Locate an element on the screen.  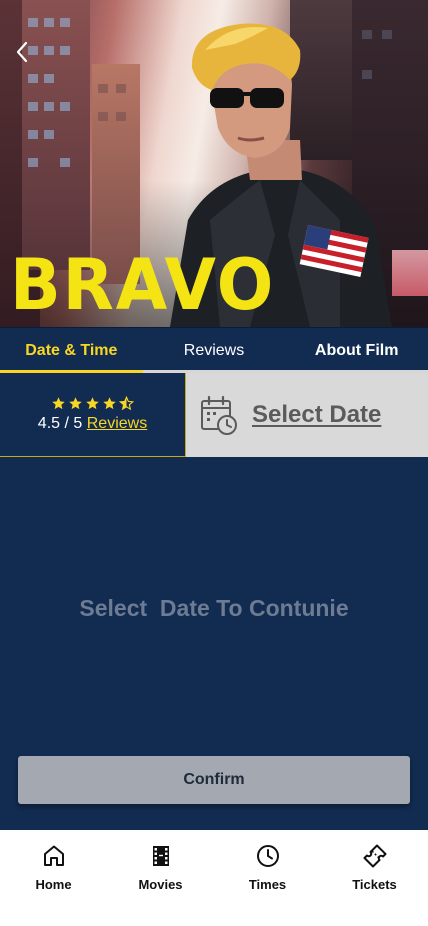
select-date-button: Select Date is located at coordinates (307, 415).